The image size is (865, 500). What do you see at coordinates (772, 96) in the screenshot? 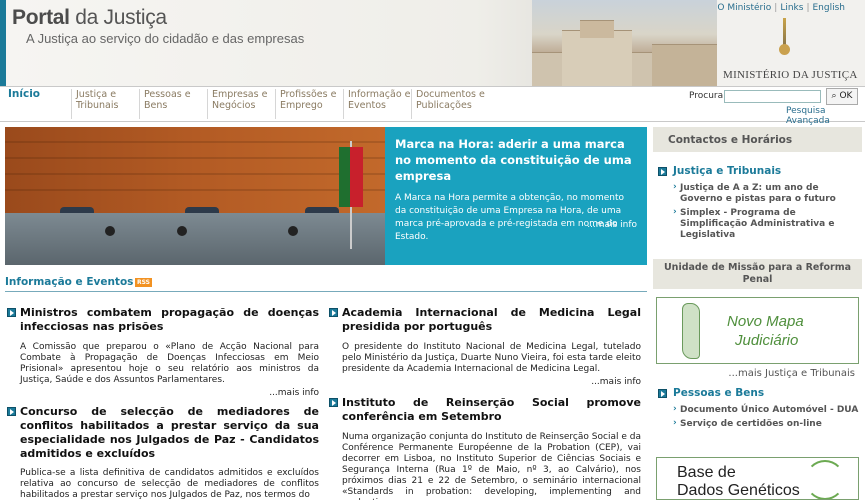
I see `search-input` at bounding box center [772, 96].